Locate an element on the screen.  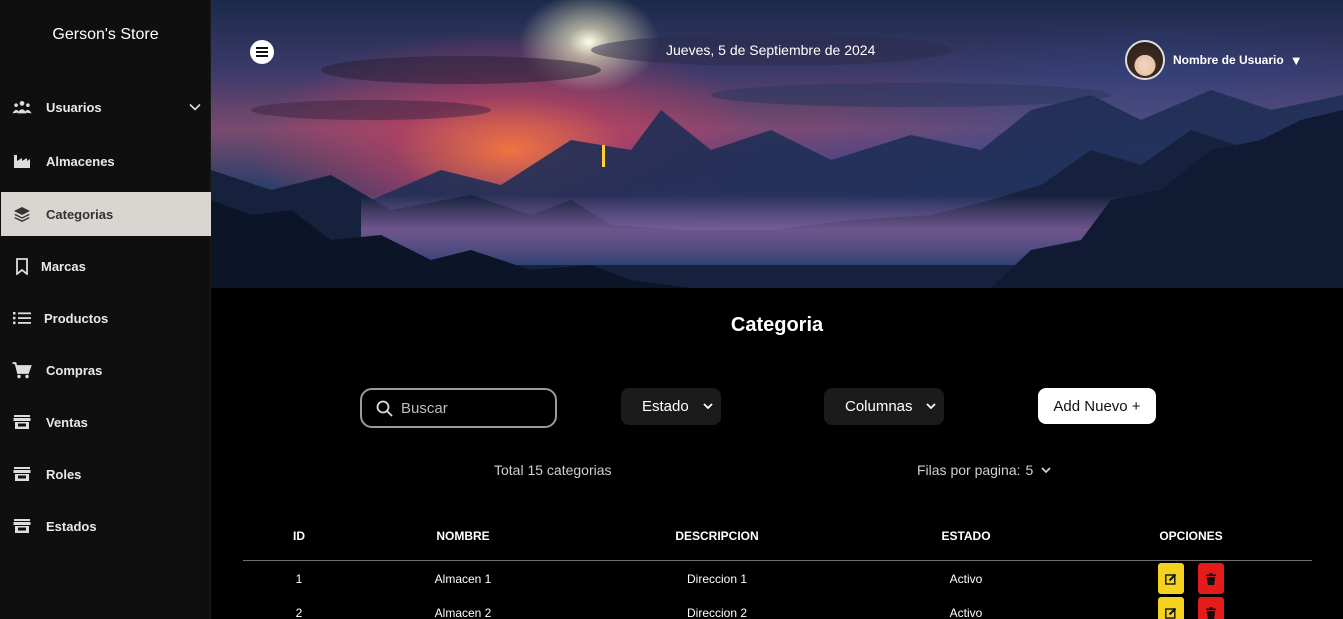
sidebar-item-categorias: Categorias is located at coordinates (106, 214).